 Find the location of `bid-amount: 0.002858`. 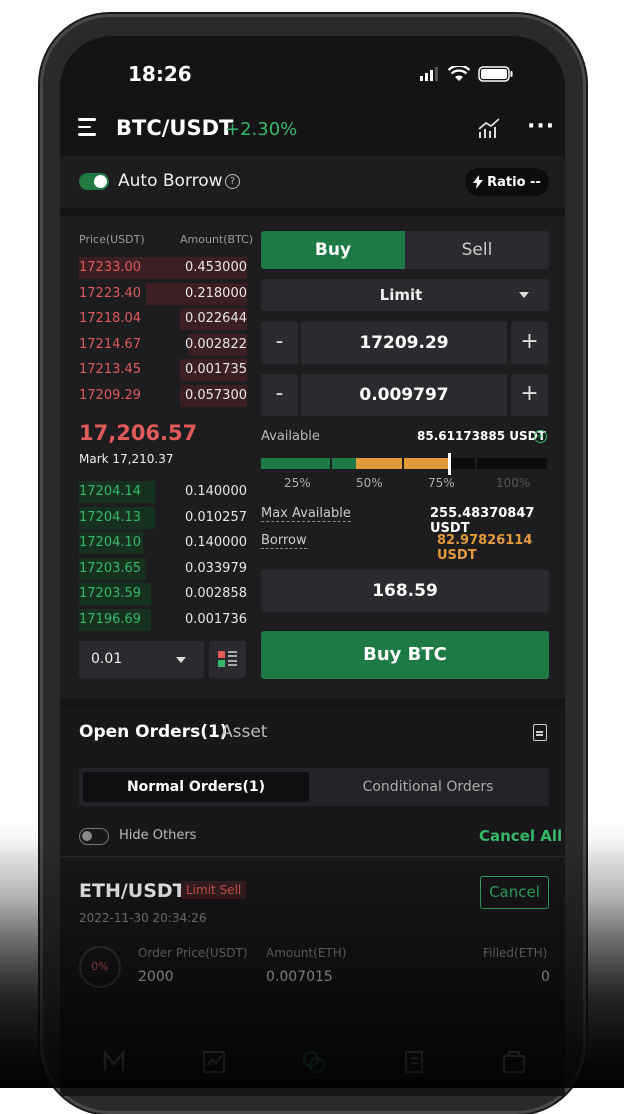

bid-amount: 0.002858 is located at coordinates (215, 593).